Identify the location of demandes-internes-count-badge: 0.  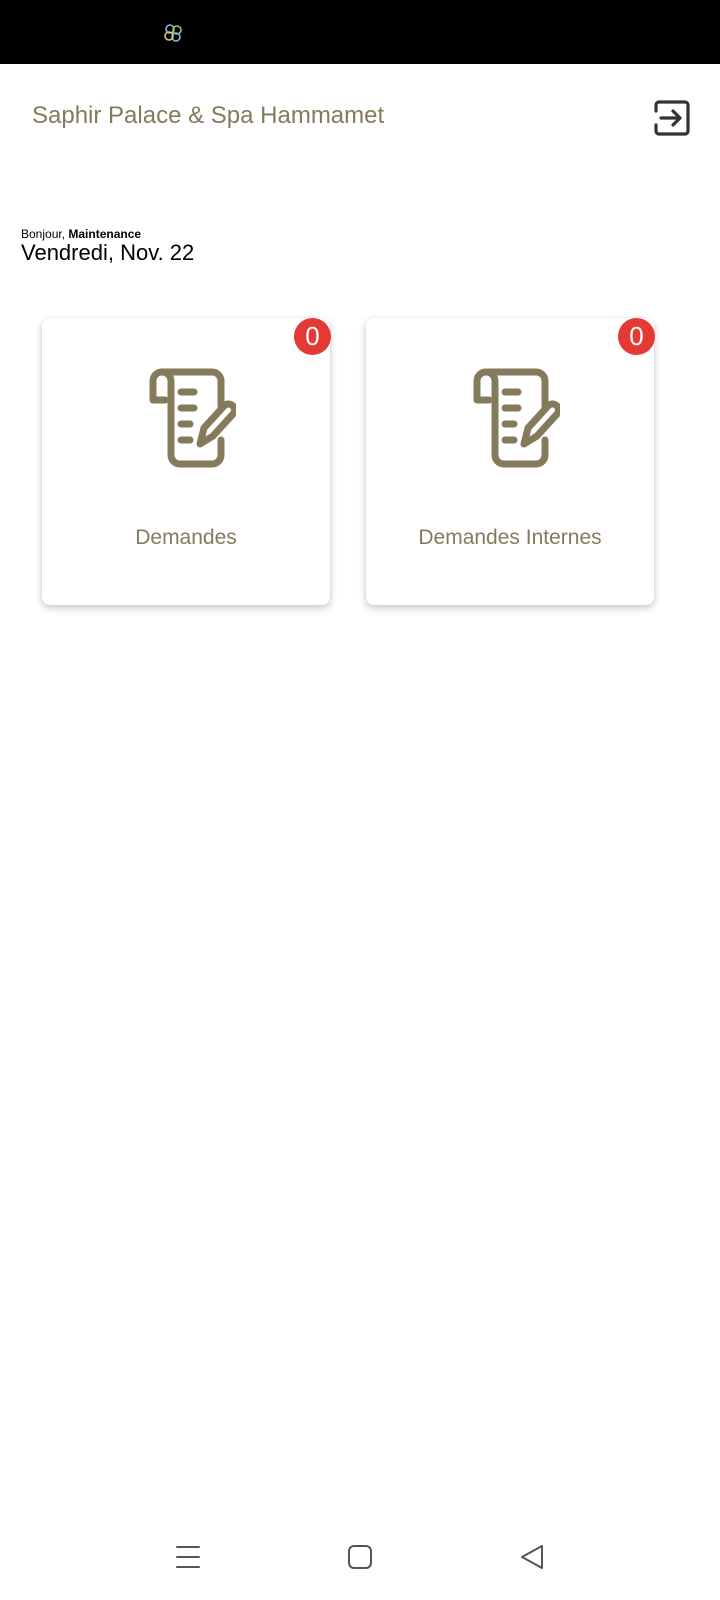
(636, 336).